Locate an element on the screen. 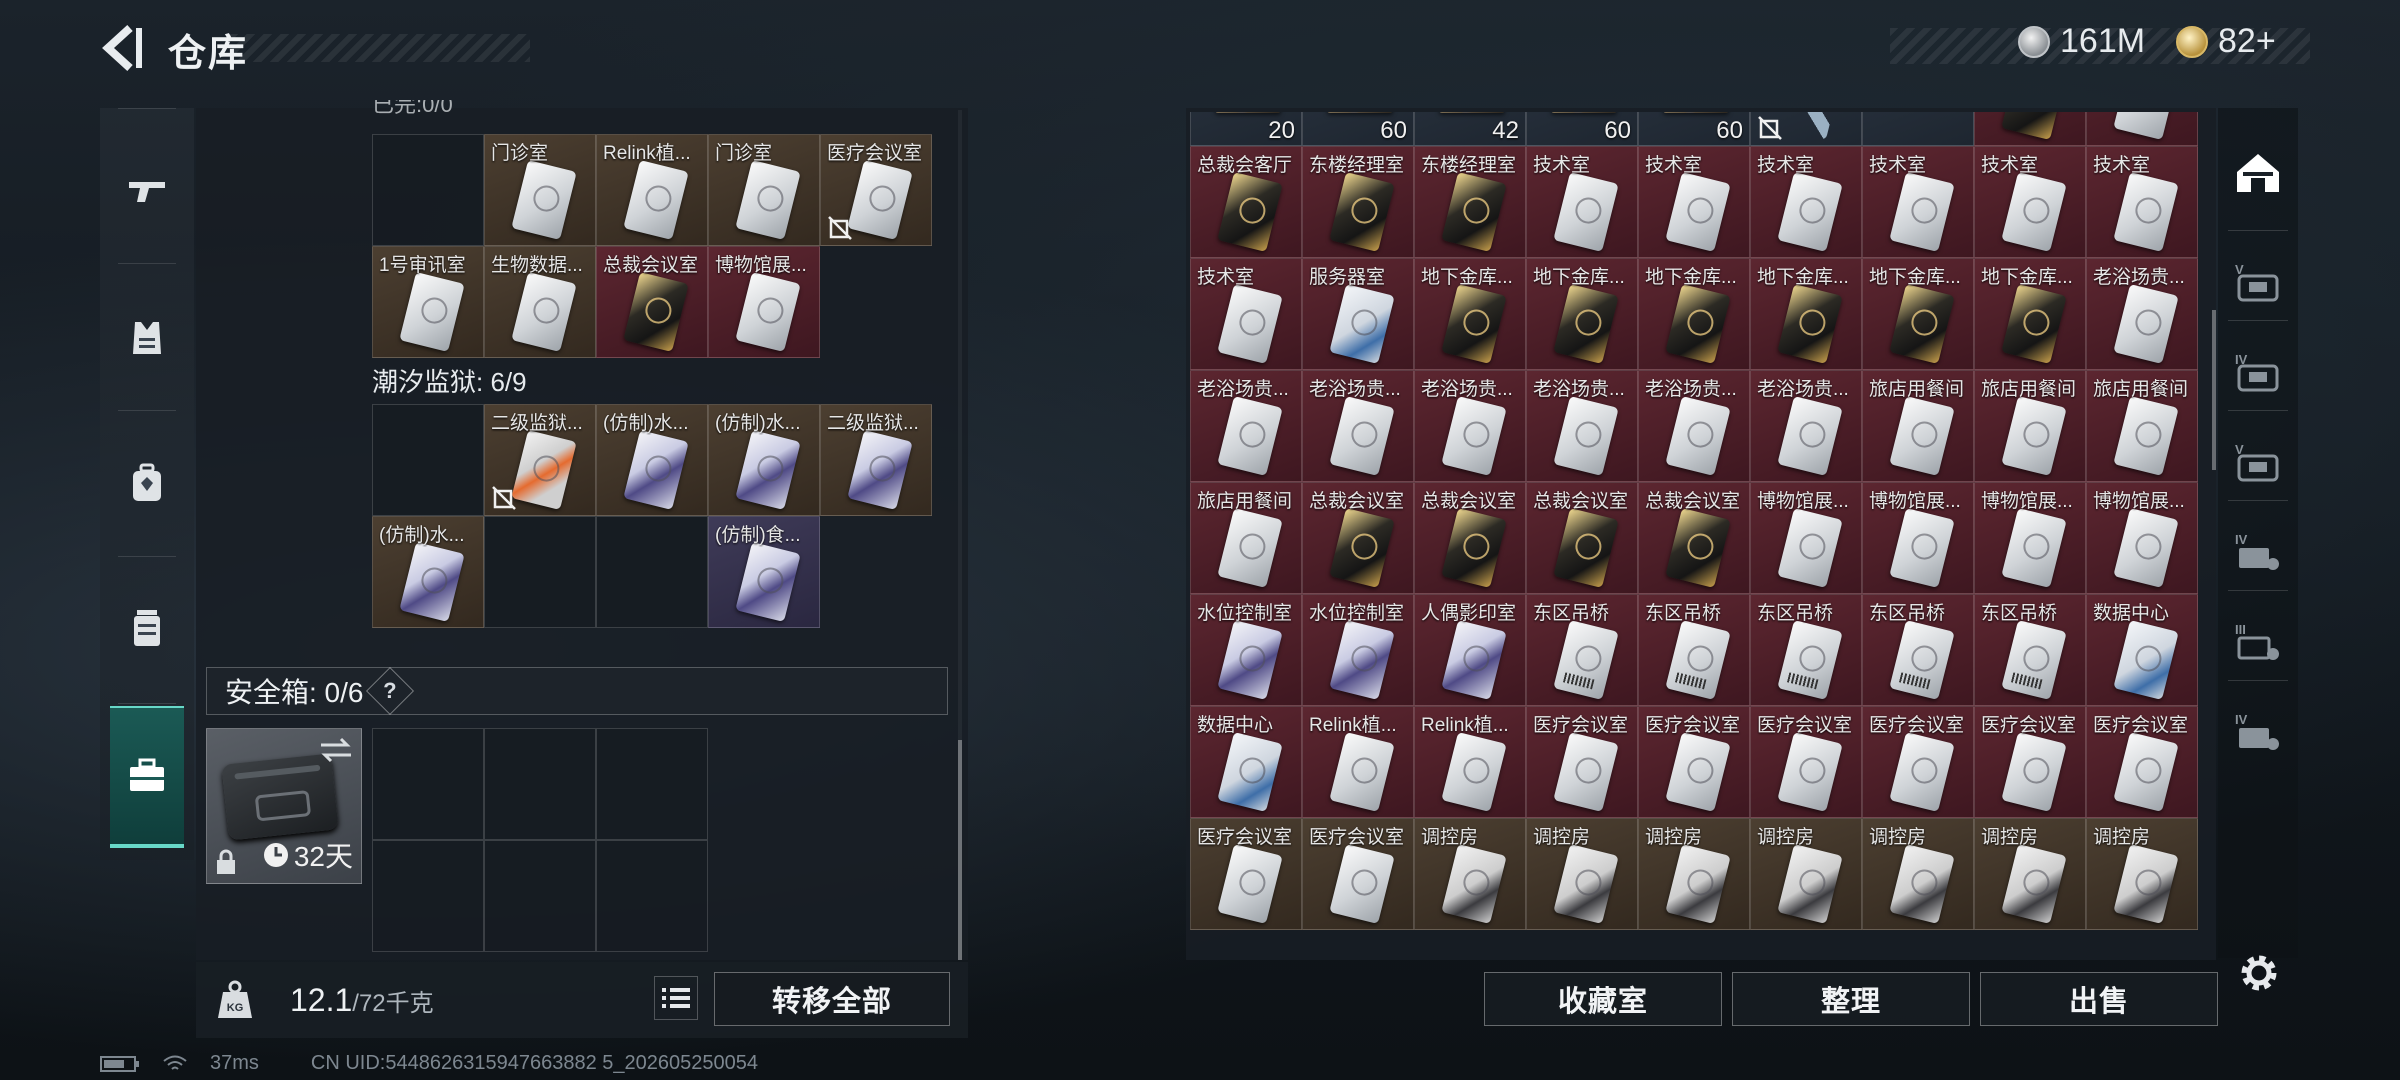 This screenshot has height=1080, width=2400. item-slot: 总裁会客厅 is located at coordinates (1246, 202).